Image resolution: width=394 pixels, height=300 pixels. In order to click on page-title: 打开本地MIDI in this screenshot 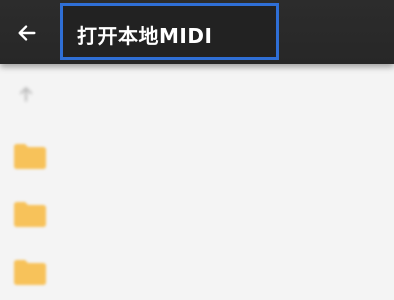, I will do `click(145, 36)`.